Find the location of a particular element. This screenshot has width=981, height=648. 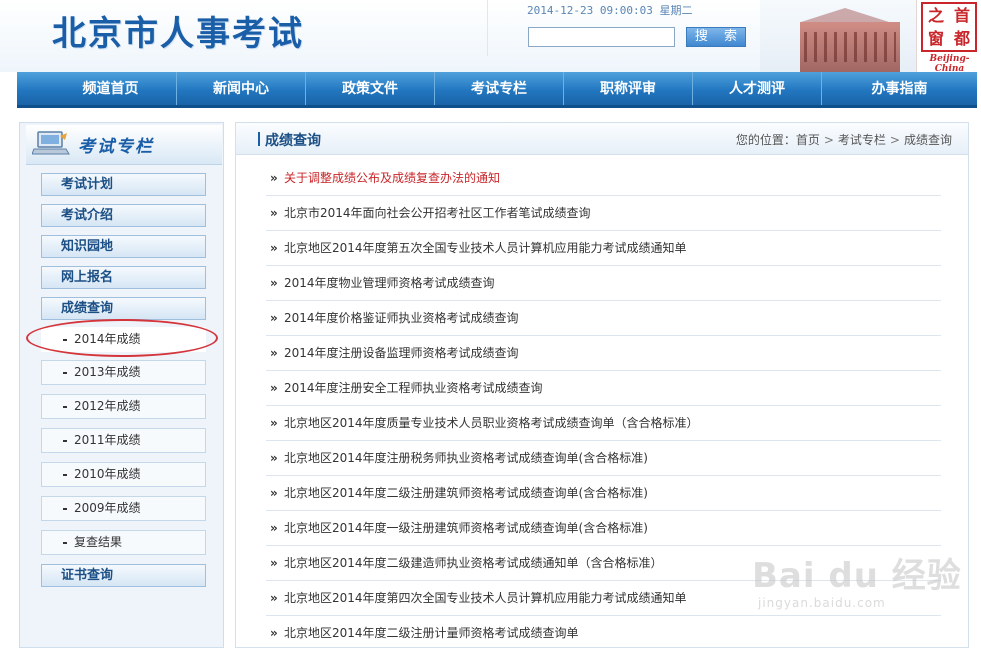

list-item: » 北京地区2014年度质量专业技术人员职业资格考试成绩查询单（含合格标准） is located at coordinates (603, 423).